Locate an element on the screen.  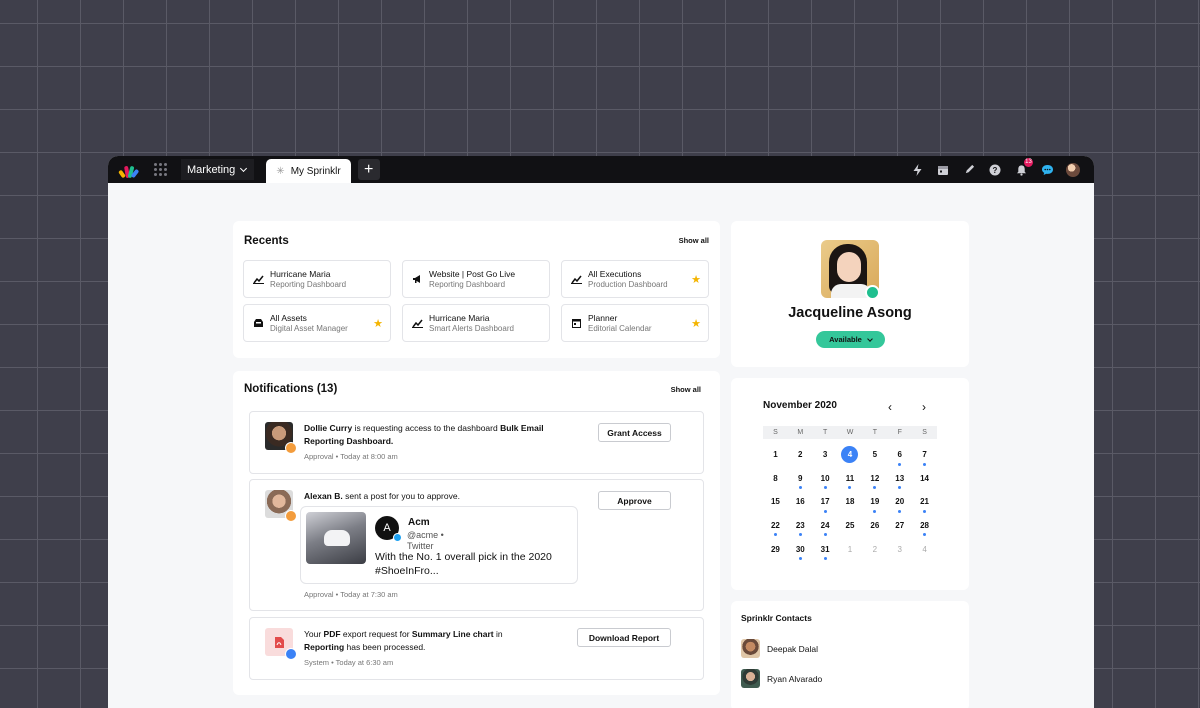
calendar-day: 29 is located at coordinates (775, 549).